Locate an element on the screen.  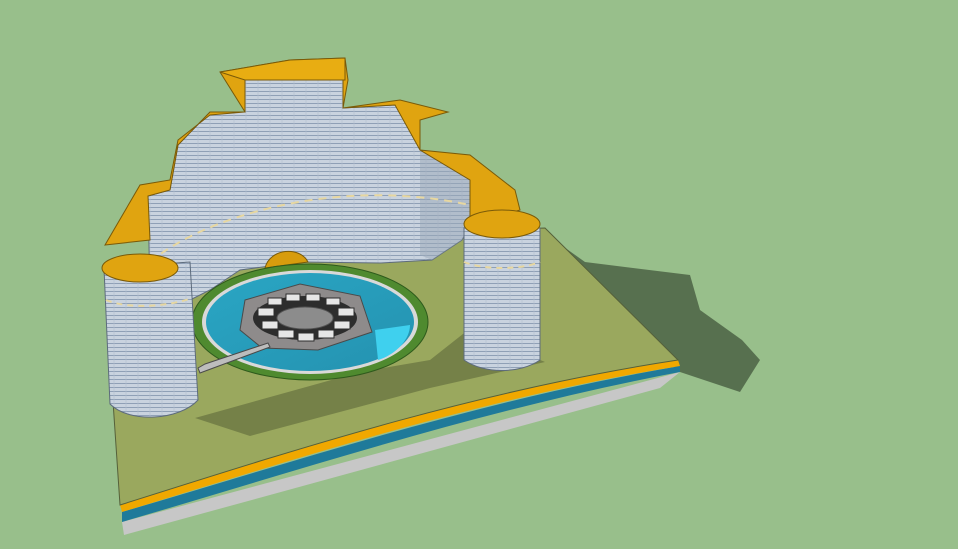
left-tower-cap is located at coordinates (140, 268).